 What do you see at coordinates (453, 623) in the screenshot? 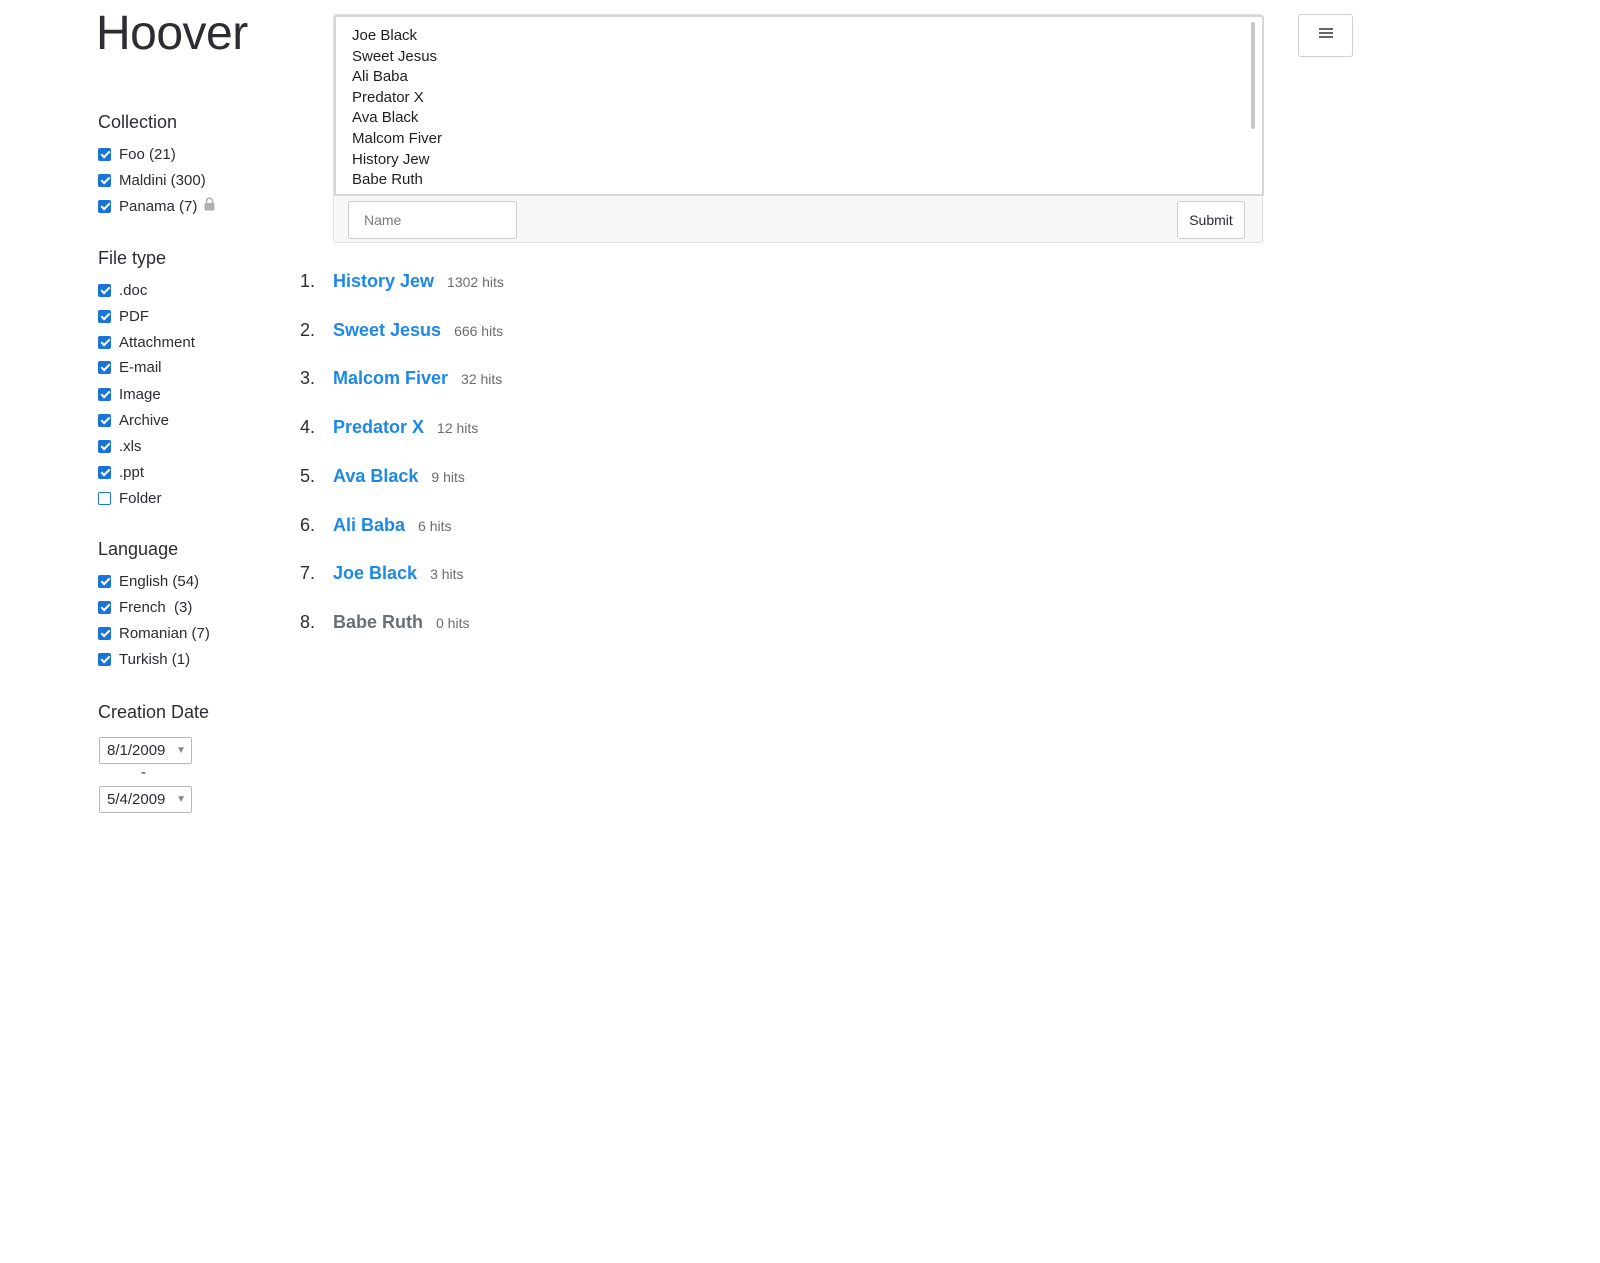
I see `result-hit-count: 0 hits` at bounding box center [453, 623].